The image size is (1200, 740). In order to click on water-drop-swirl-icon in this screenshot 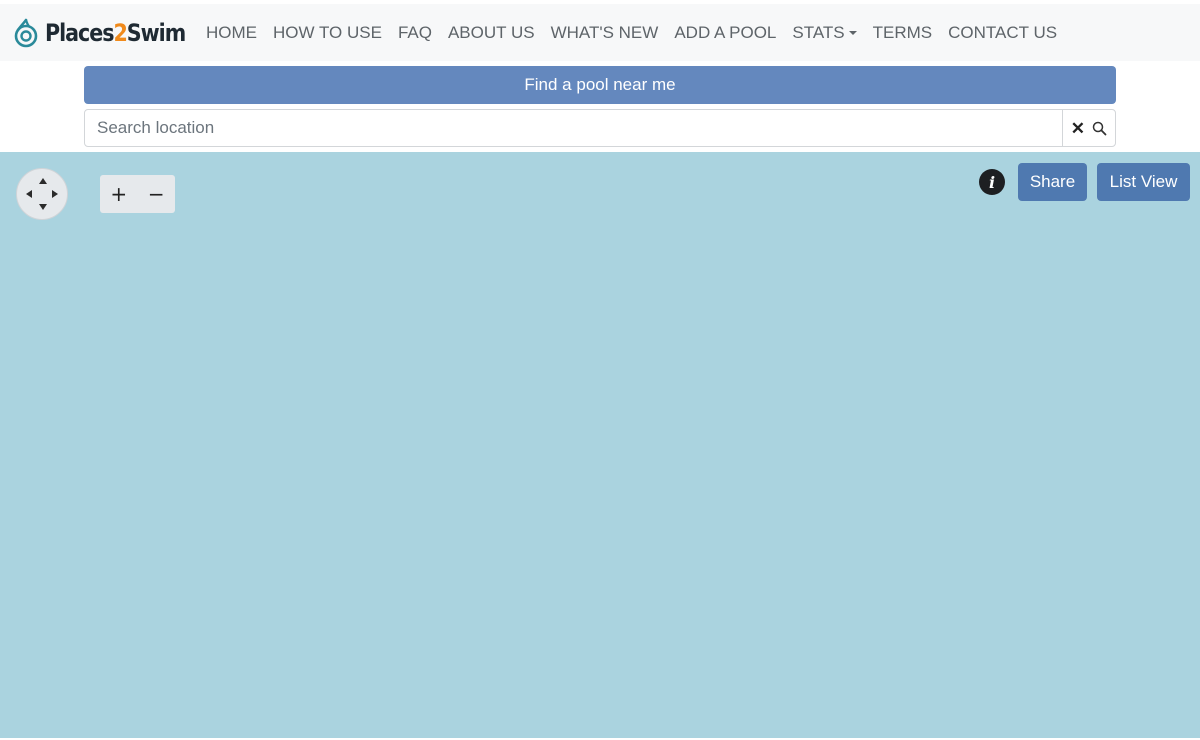, I will do `click(26, 32)`.